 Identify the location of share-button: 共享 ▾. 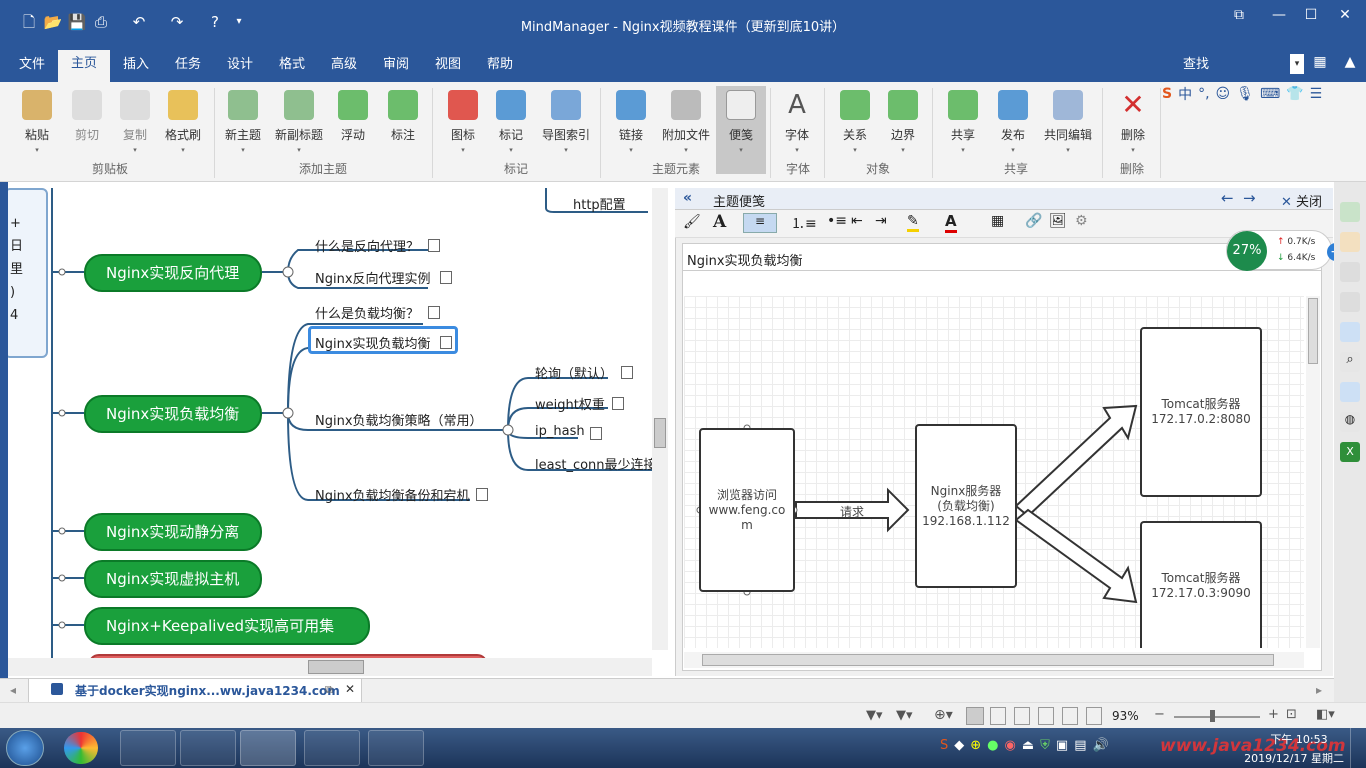
(963, 122).